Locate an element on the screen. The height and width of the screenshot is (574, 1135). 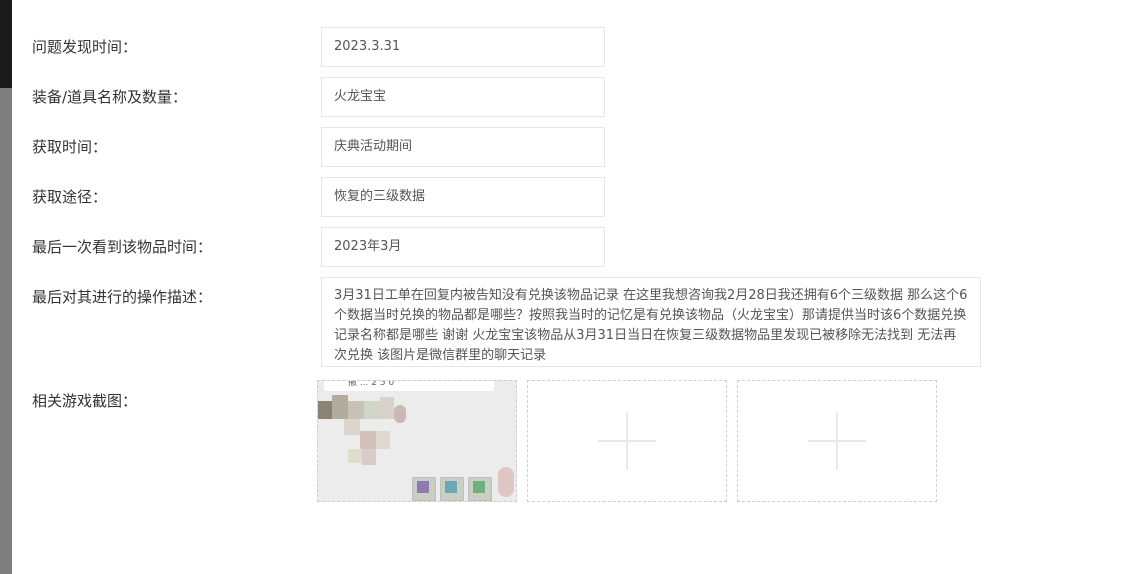
thumb-caption: 撤 ... 2 5 0 is located at coordinates (371, 384).